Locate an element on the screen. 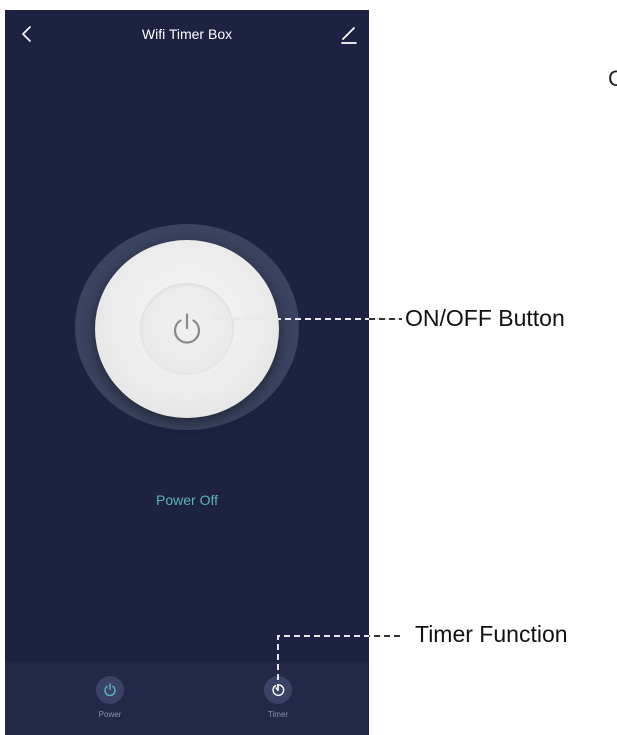 This screenshot has width=617, height=735. top-bar: Wifi Timer Box is located at coordinates (187, 34).